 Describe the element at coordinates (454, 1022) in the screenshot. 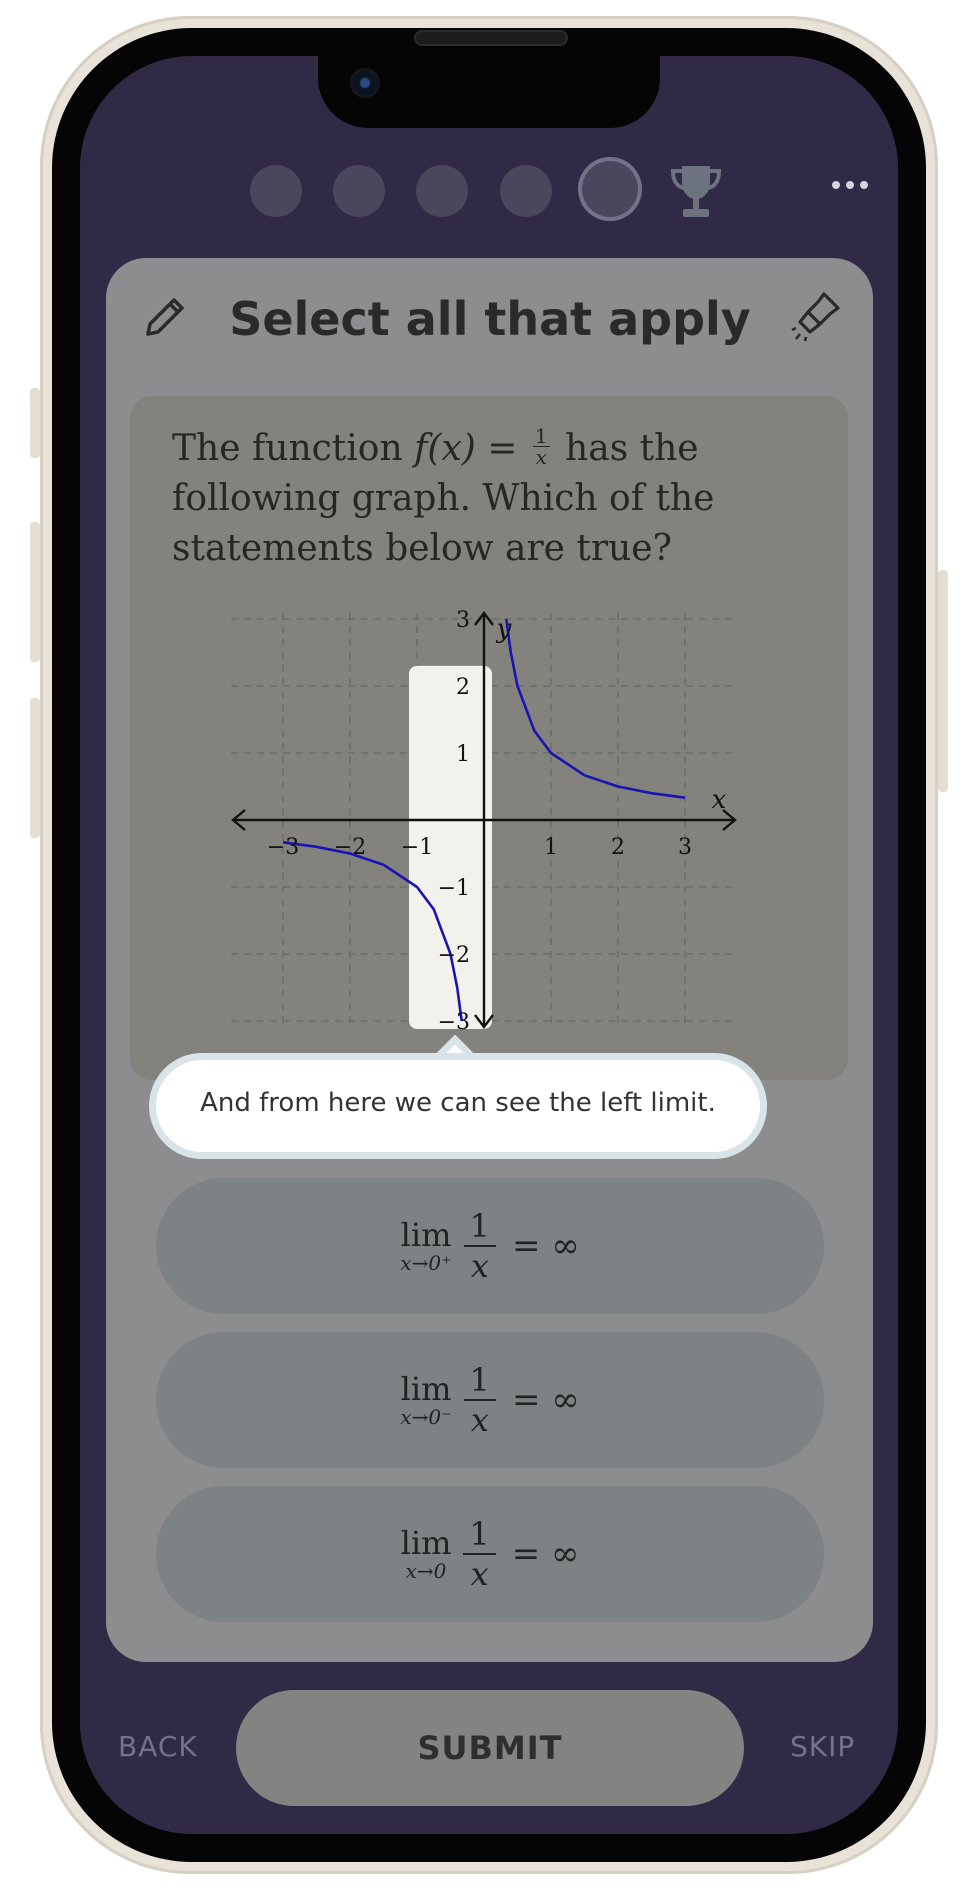

I see `y-tick-label: −3` at that location.